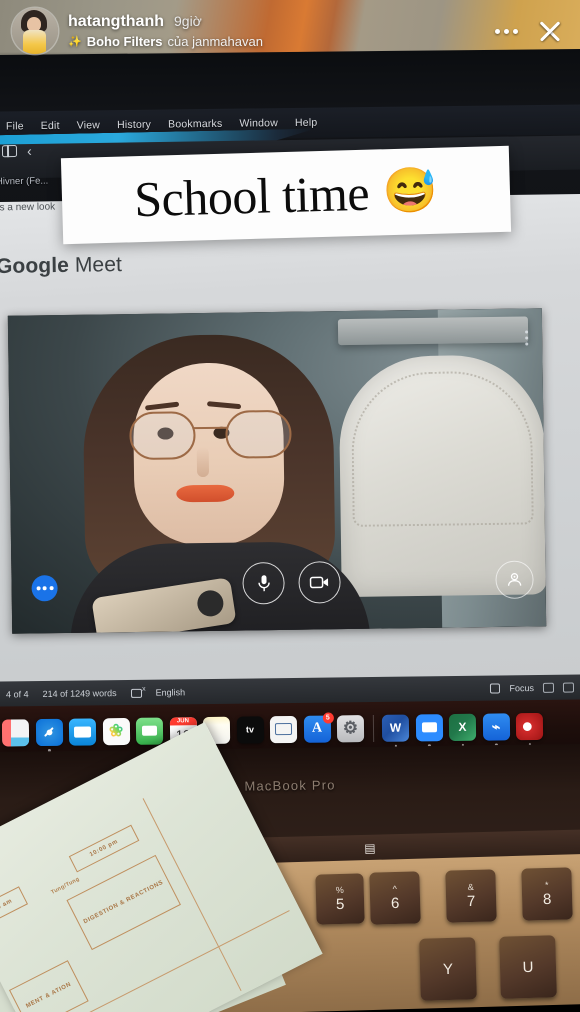  What do you see at coordinates (123, 902) in the screenshot?
I see `paper-box-digestion: DIGESTION & REACTIONS` at bounding box center [123, 902].